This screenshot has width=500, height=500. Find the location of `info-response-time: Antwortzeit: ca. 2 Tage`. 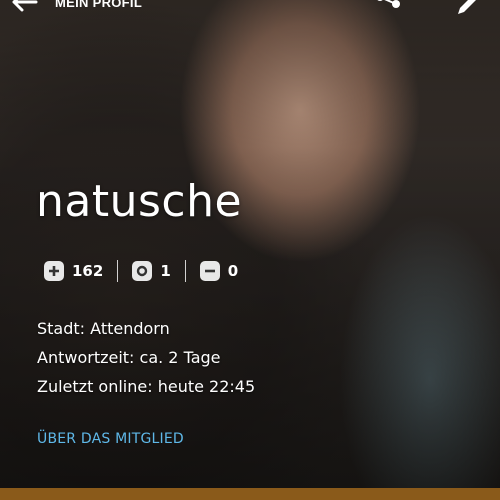

info-response-time: Antwortzeit: ca. 2 Tage is located at coordinates (146, 357).